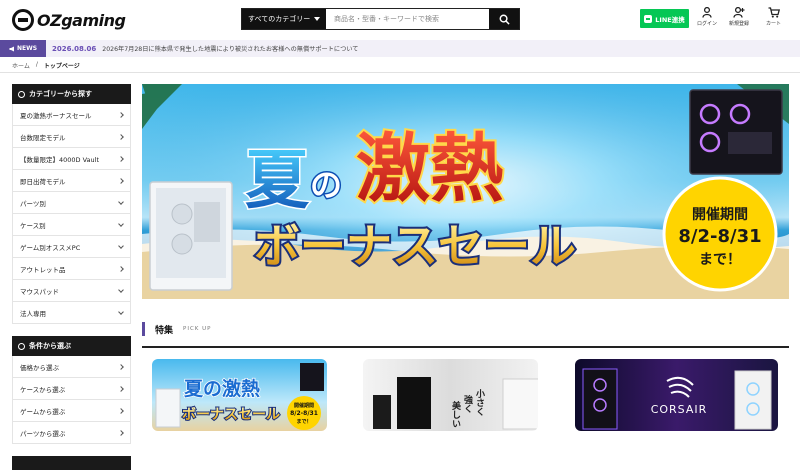  Describe the element at coordinates (774, 12) in the screenshot. I see `cart-icon` at that location.